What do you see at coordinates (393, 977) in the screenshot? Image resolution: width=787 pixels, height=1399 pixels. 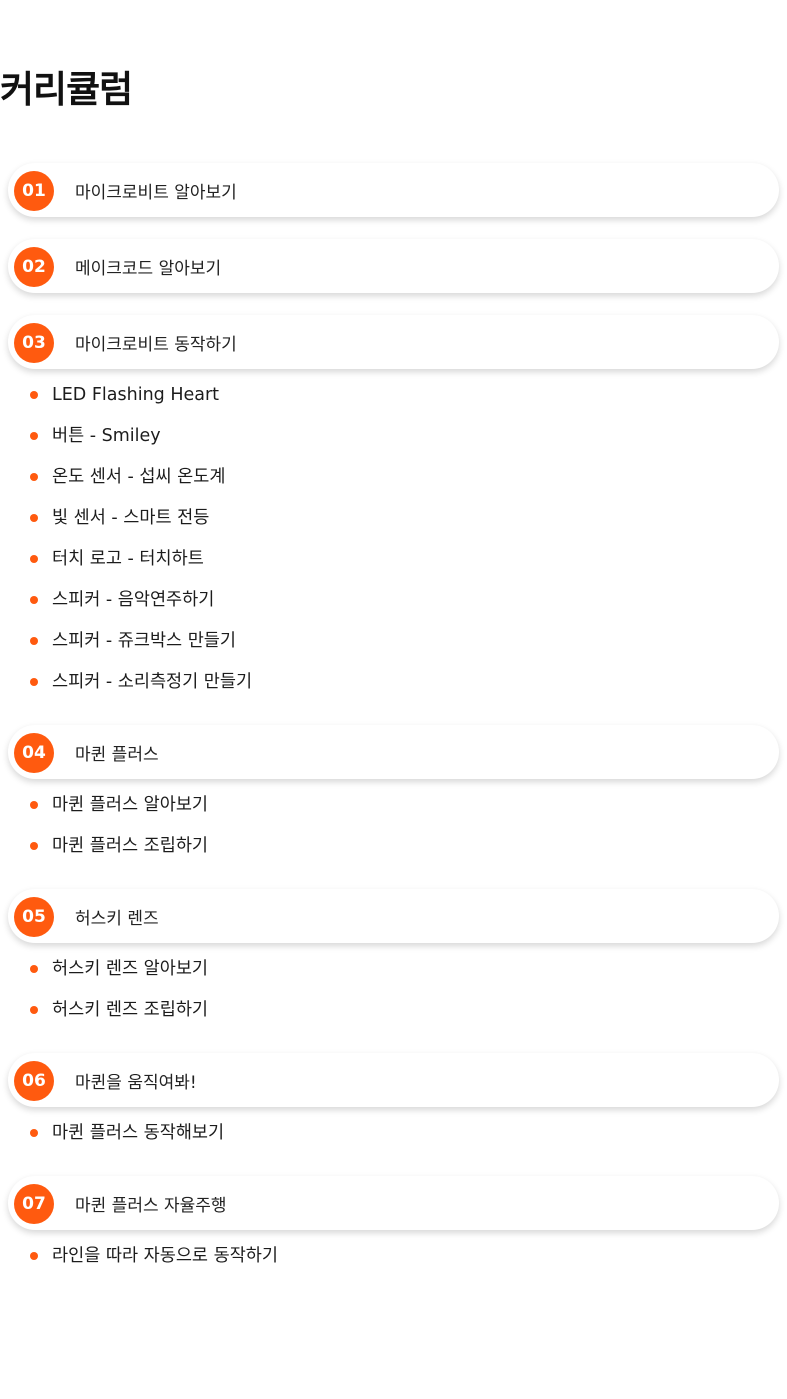 I see `lesson-item: 허스키 렌즈 알아보기` at bounding box center [393, 977].